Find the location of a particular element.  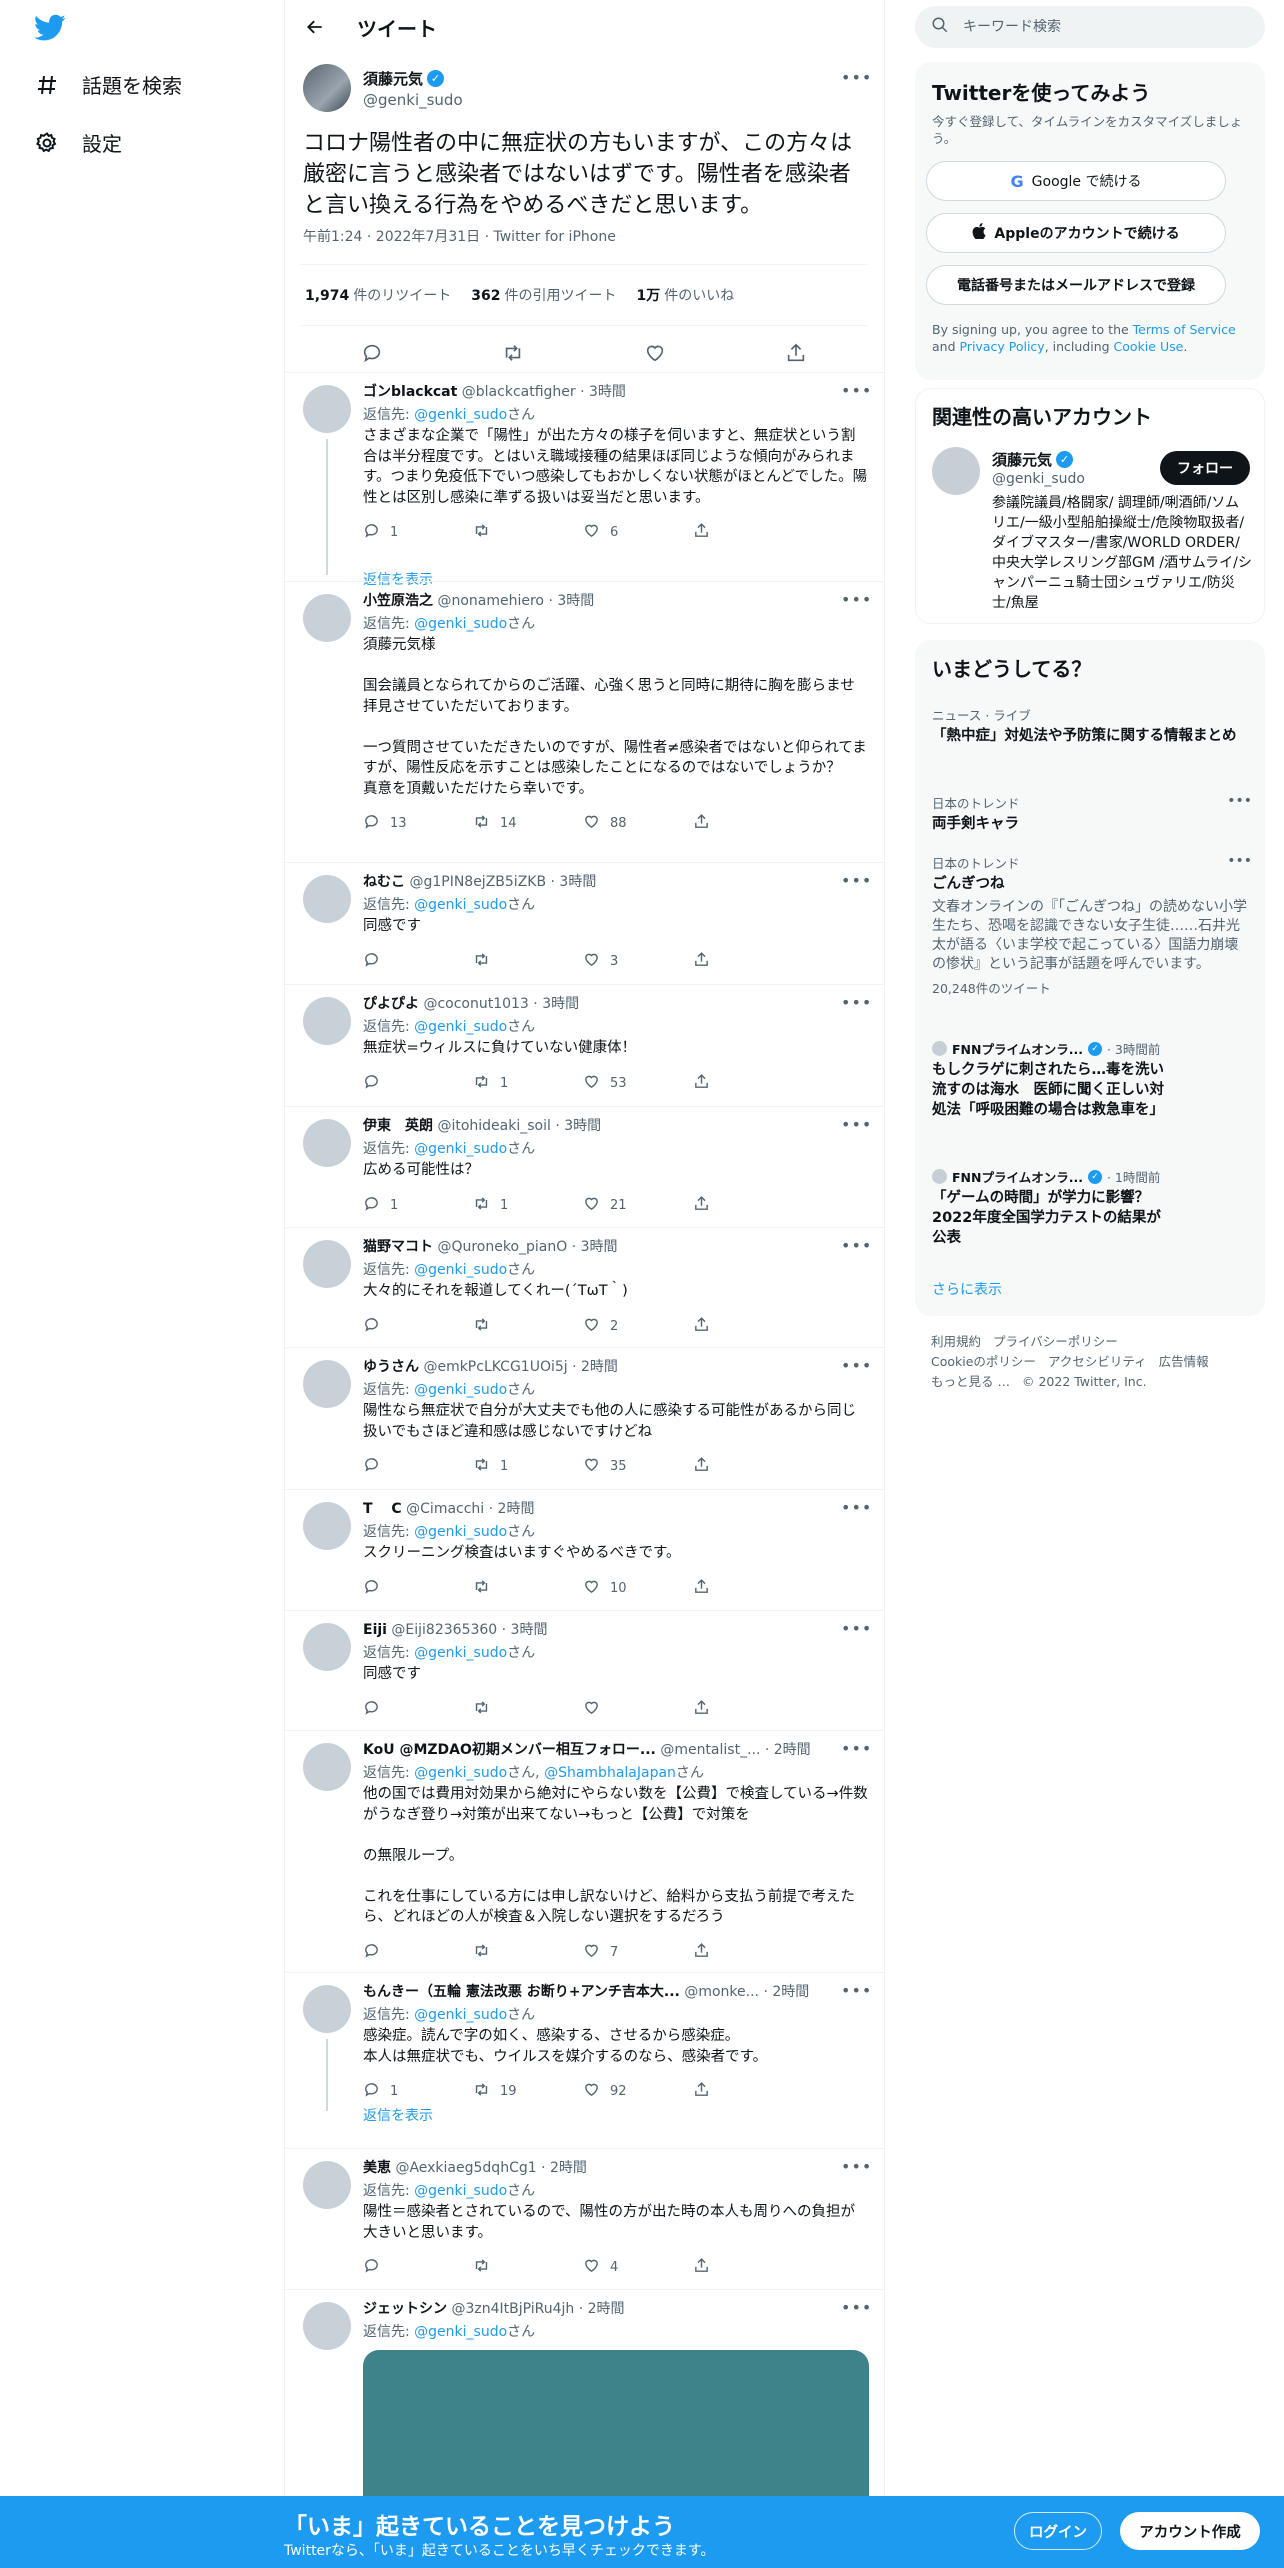

mention-link: @ShambhalaJapan is located at coordinates (610, 1773).